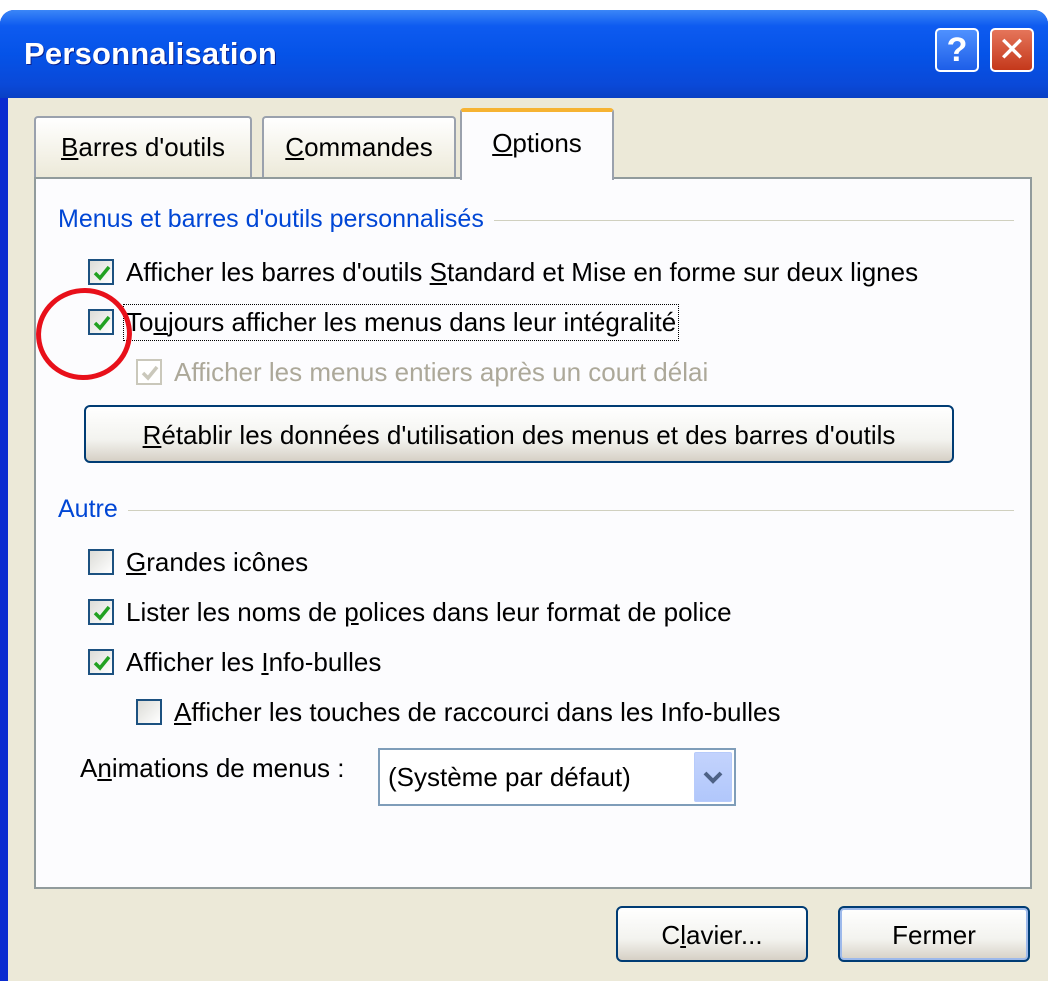 Image resolution: width=1048 pixels, height=981 pixels. Describe the element at coordinates (524, 54) in the screenshot. I see `title-bar: Personnalisation ? ✕` at that location.